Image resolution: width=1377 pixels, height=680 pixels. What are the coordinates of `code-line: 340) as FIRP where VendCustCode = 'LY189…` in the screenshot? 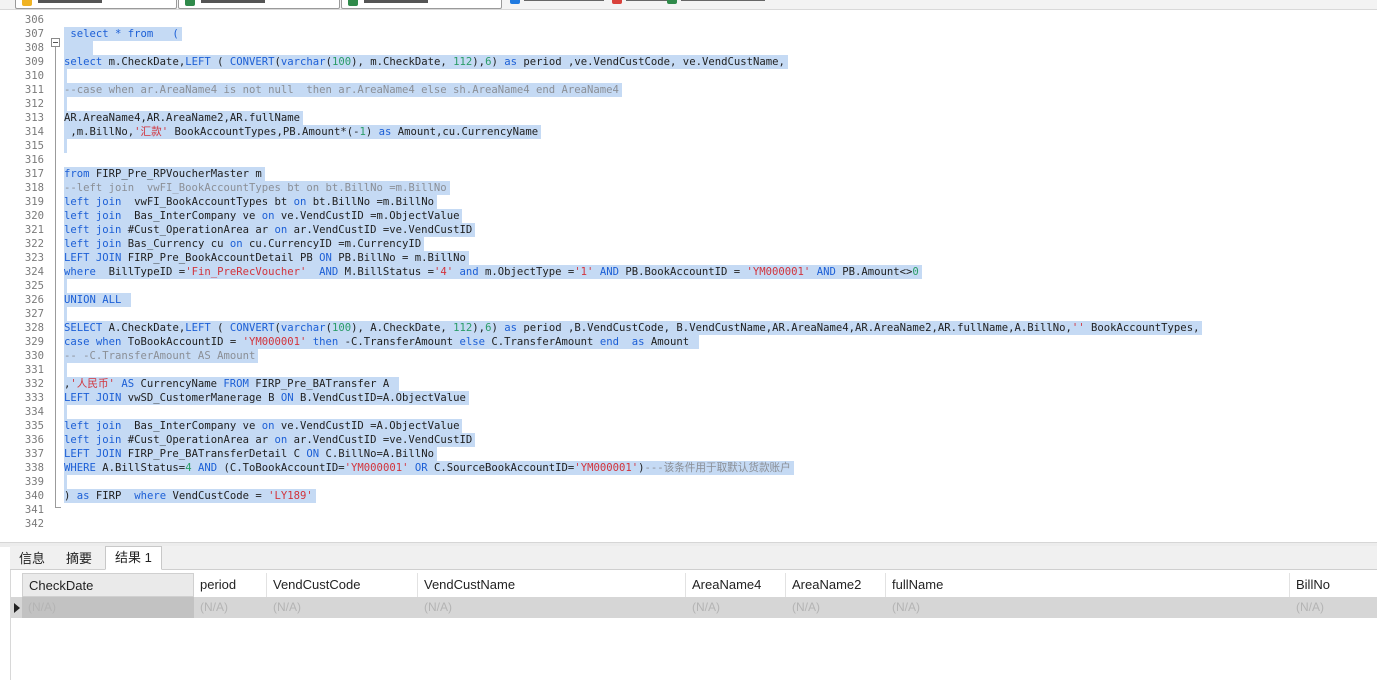 It's located at (688, 496).